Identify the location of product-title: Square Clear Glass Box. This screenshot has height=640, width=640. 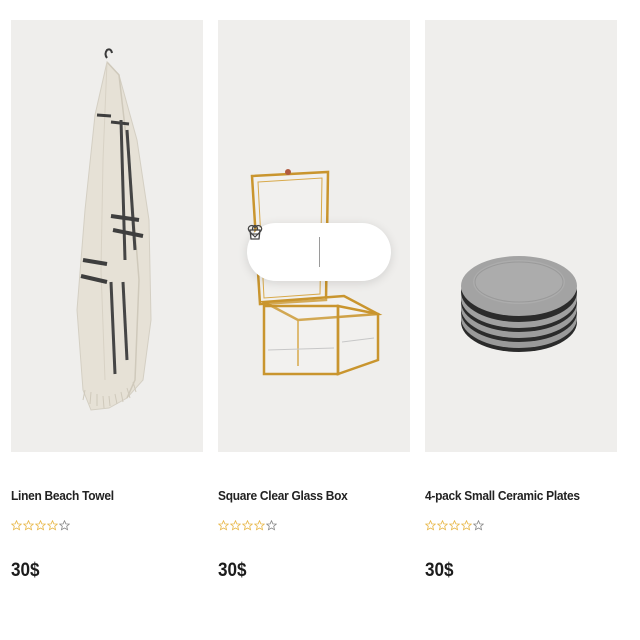
(283, 495).